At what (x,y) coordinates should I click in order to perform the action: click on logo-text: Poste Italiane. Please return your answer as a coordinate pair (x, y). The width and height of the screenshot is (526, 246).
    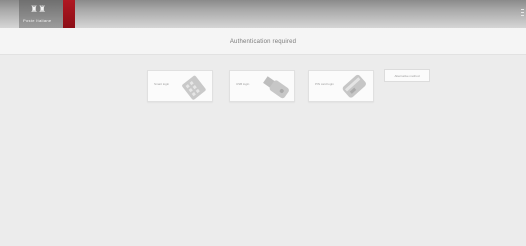
    Looking at the image, I should click on (37, 20).